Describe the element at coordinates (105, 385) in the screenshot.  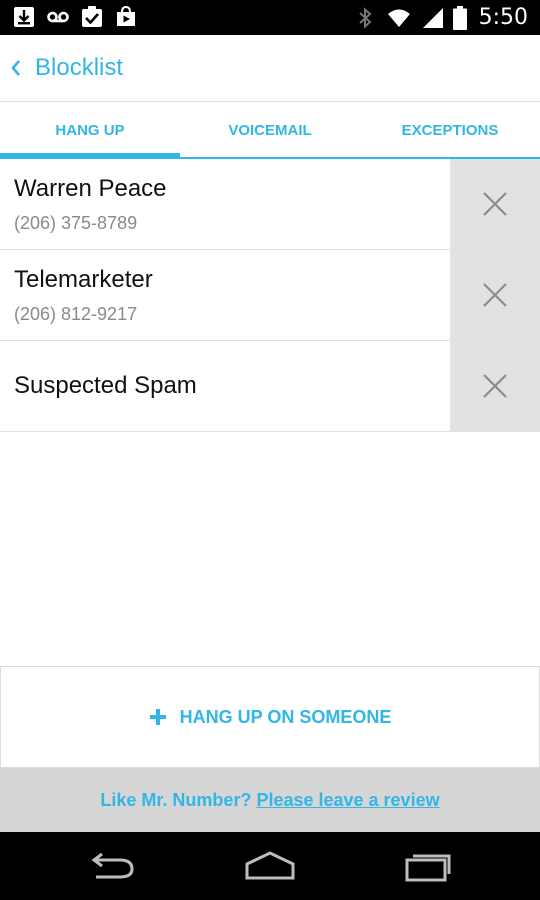
I see `contact-name: Suspected Spam` at that location.